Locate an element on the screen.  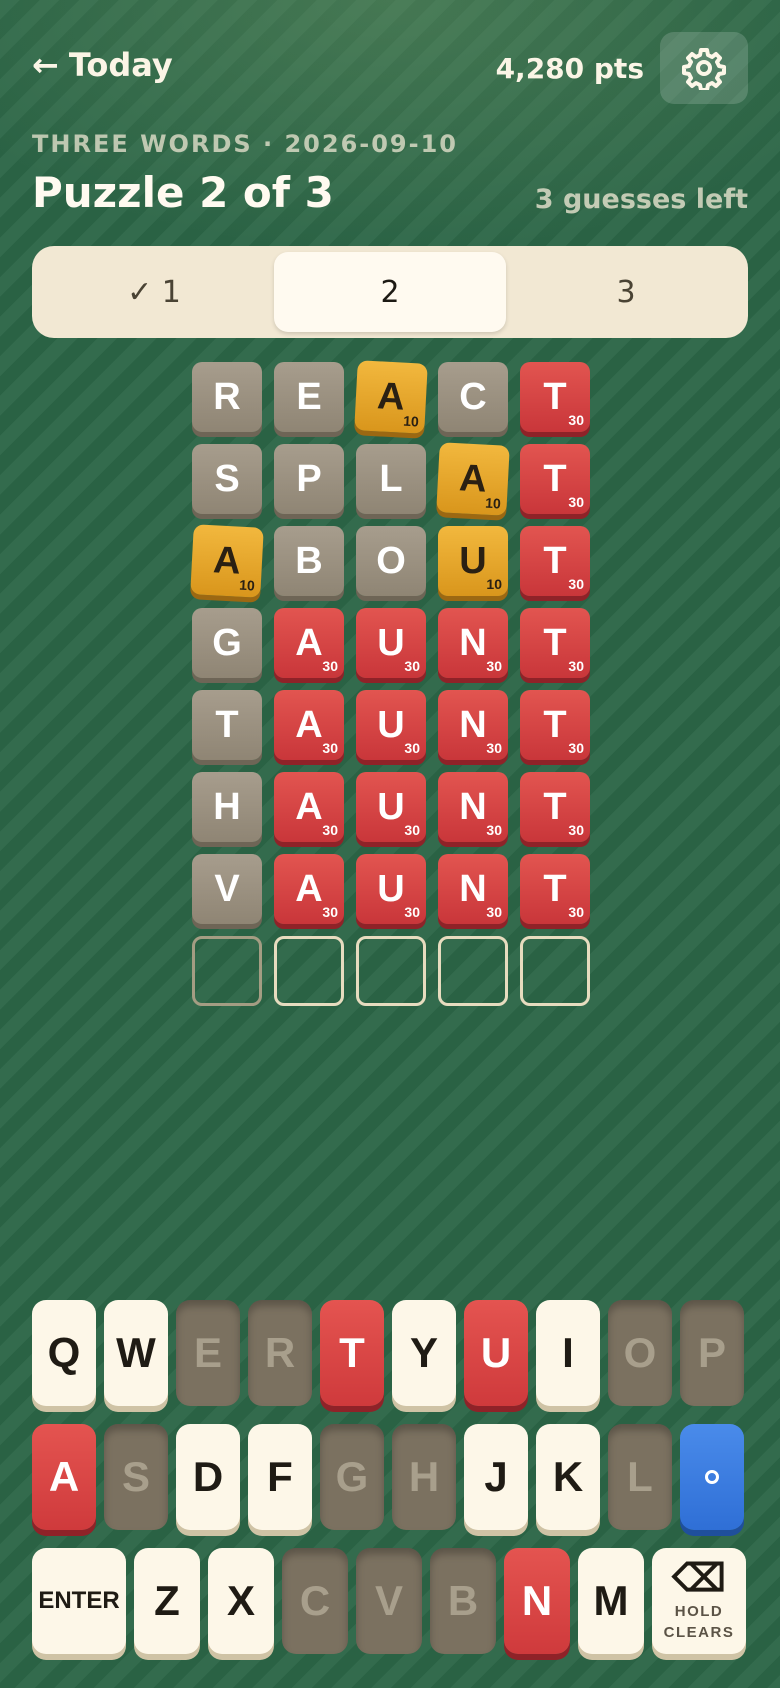
key-p: P is located at coordinates (712, 1353).